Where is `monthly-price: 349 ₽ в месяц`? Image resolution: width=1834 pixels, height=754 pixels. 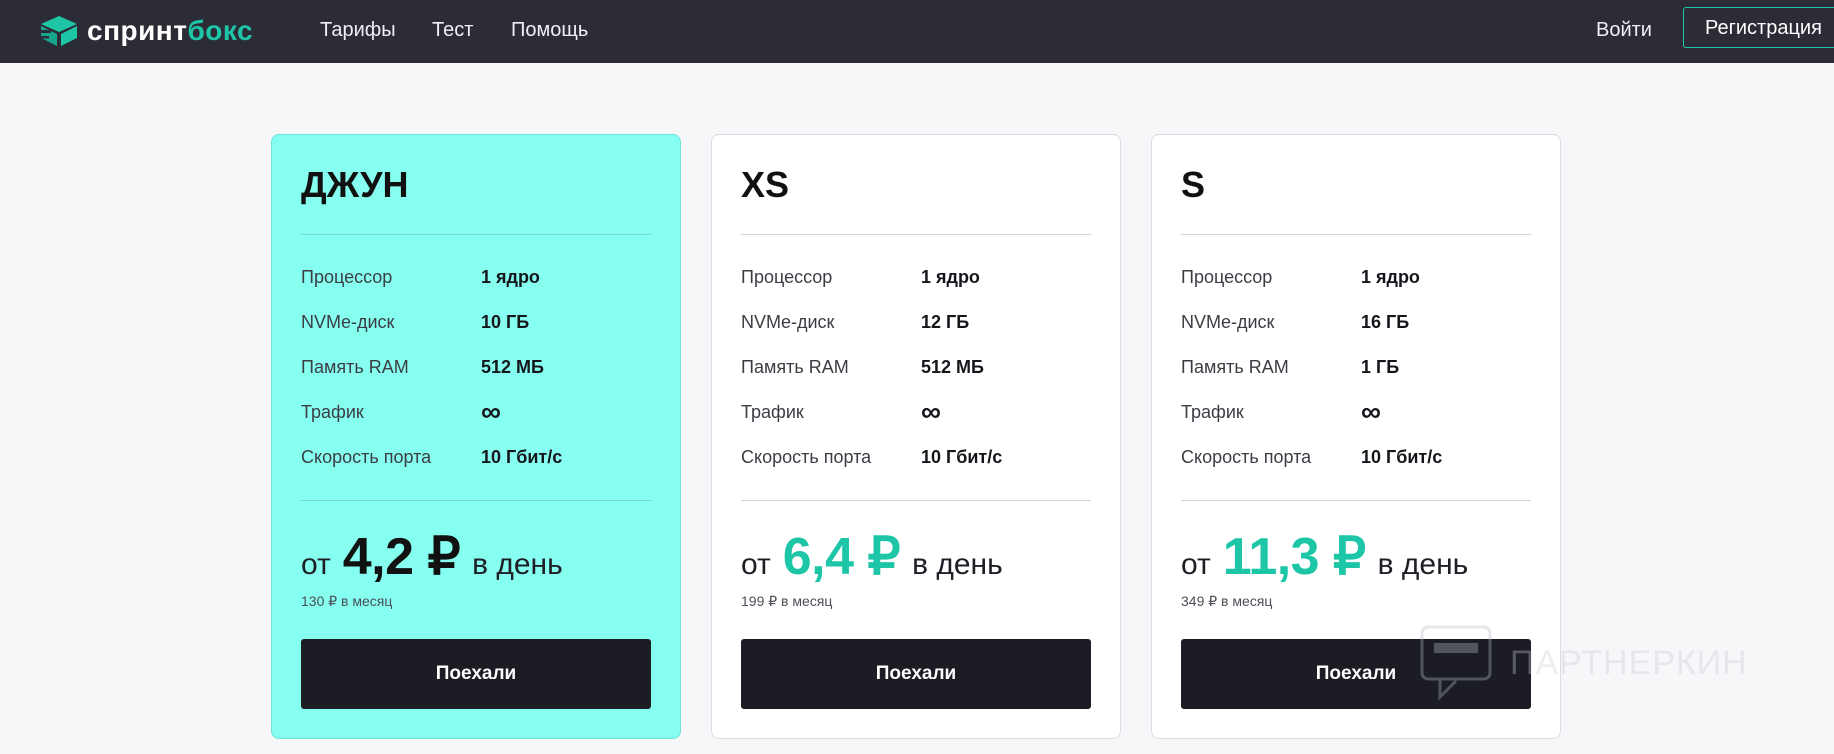
monthly-price: 349 ₽ в месяц is located at coordinates (1227, 601).